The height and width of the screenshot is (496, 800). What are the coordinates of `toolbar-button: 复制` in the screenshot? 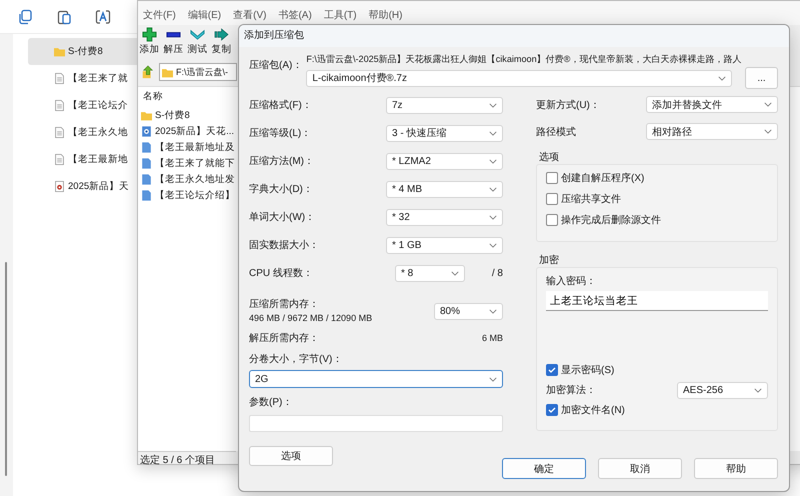 It's located at (221, 43).